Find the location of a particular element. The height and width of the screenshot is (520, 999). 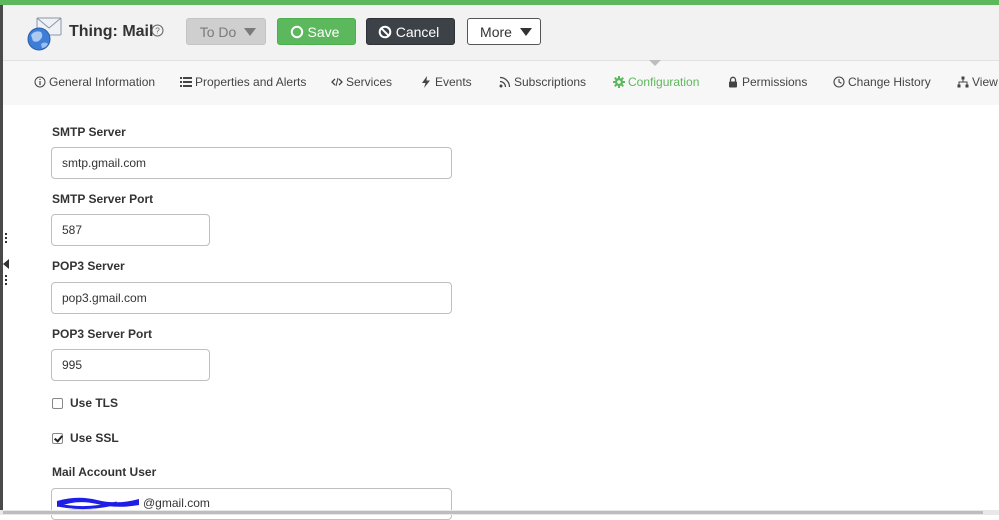

tab-label: Properties and Alerts is located at coordinates (251, 82).